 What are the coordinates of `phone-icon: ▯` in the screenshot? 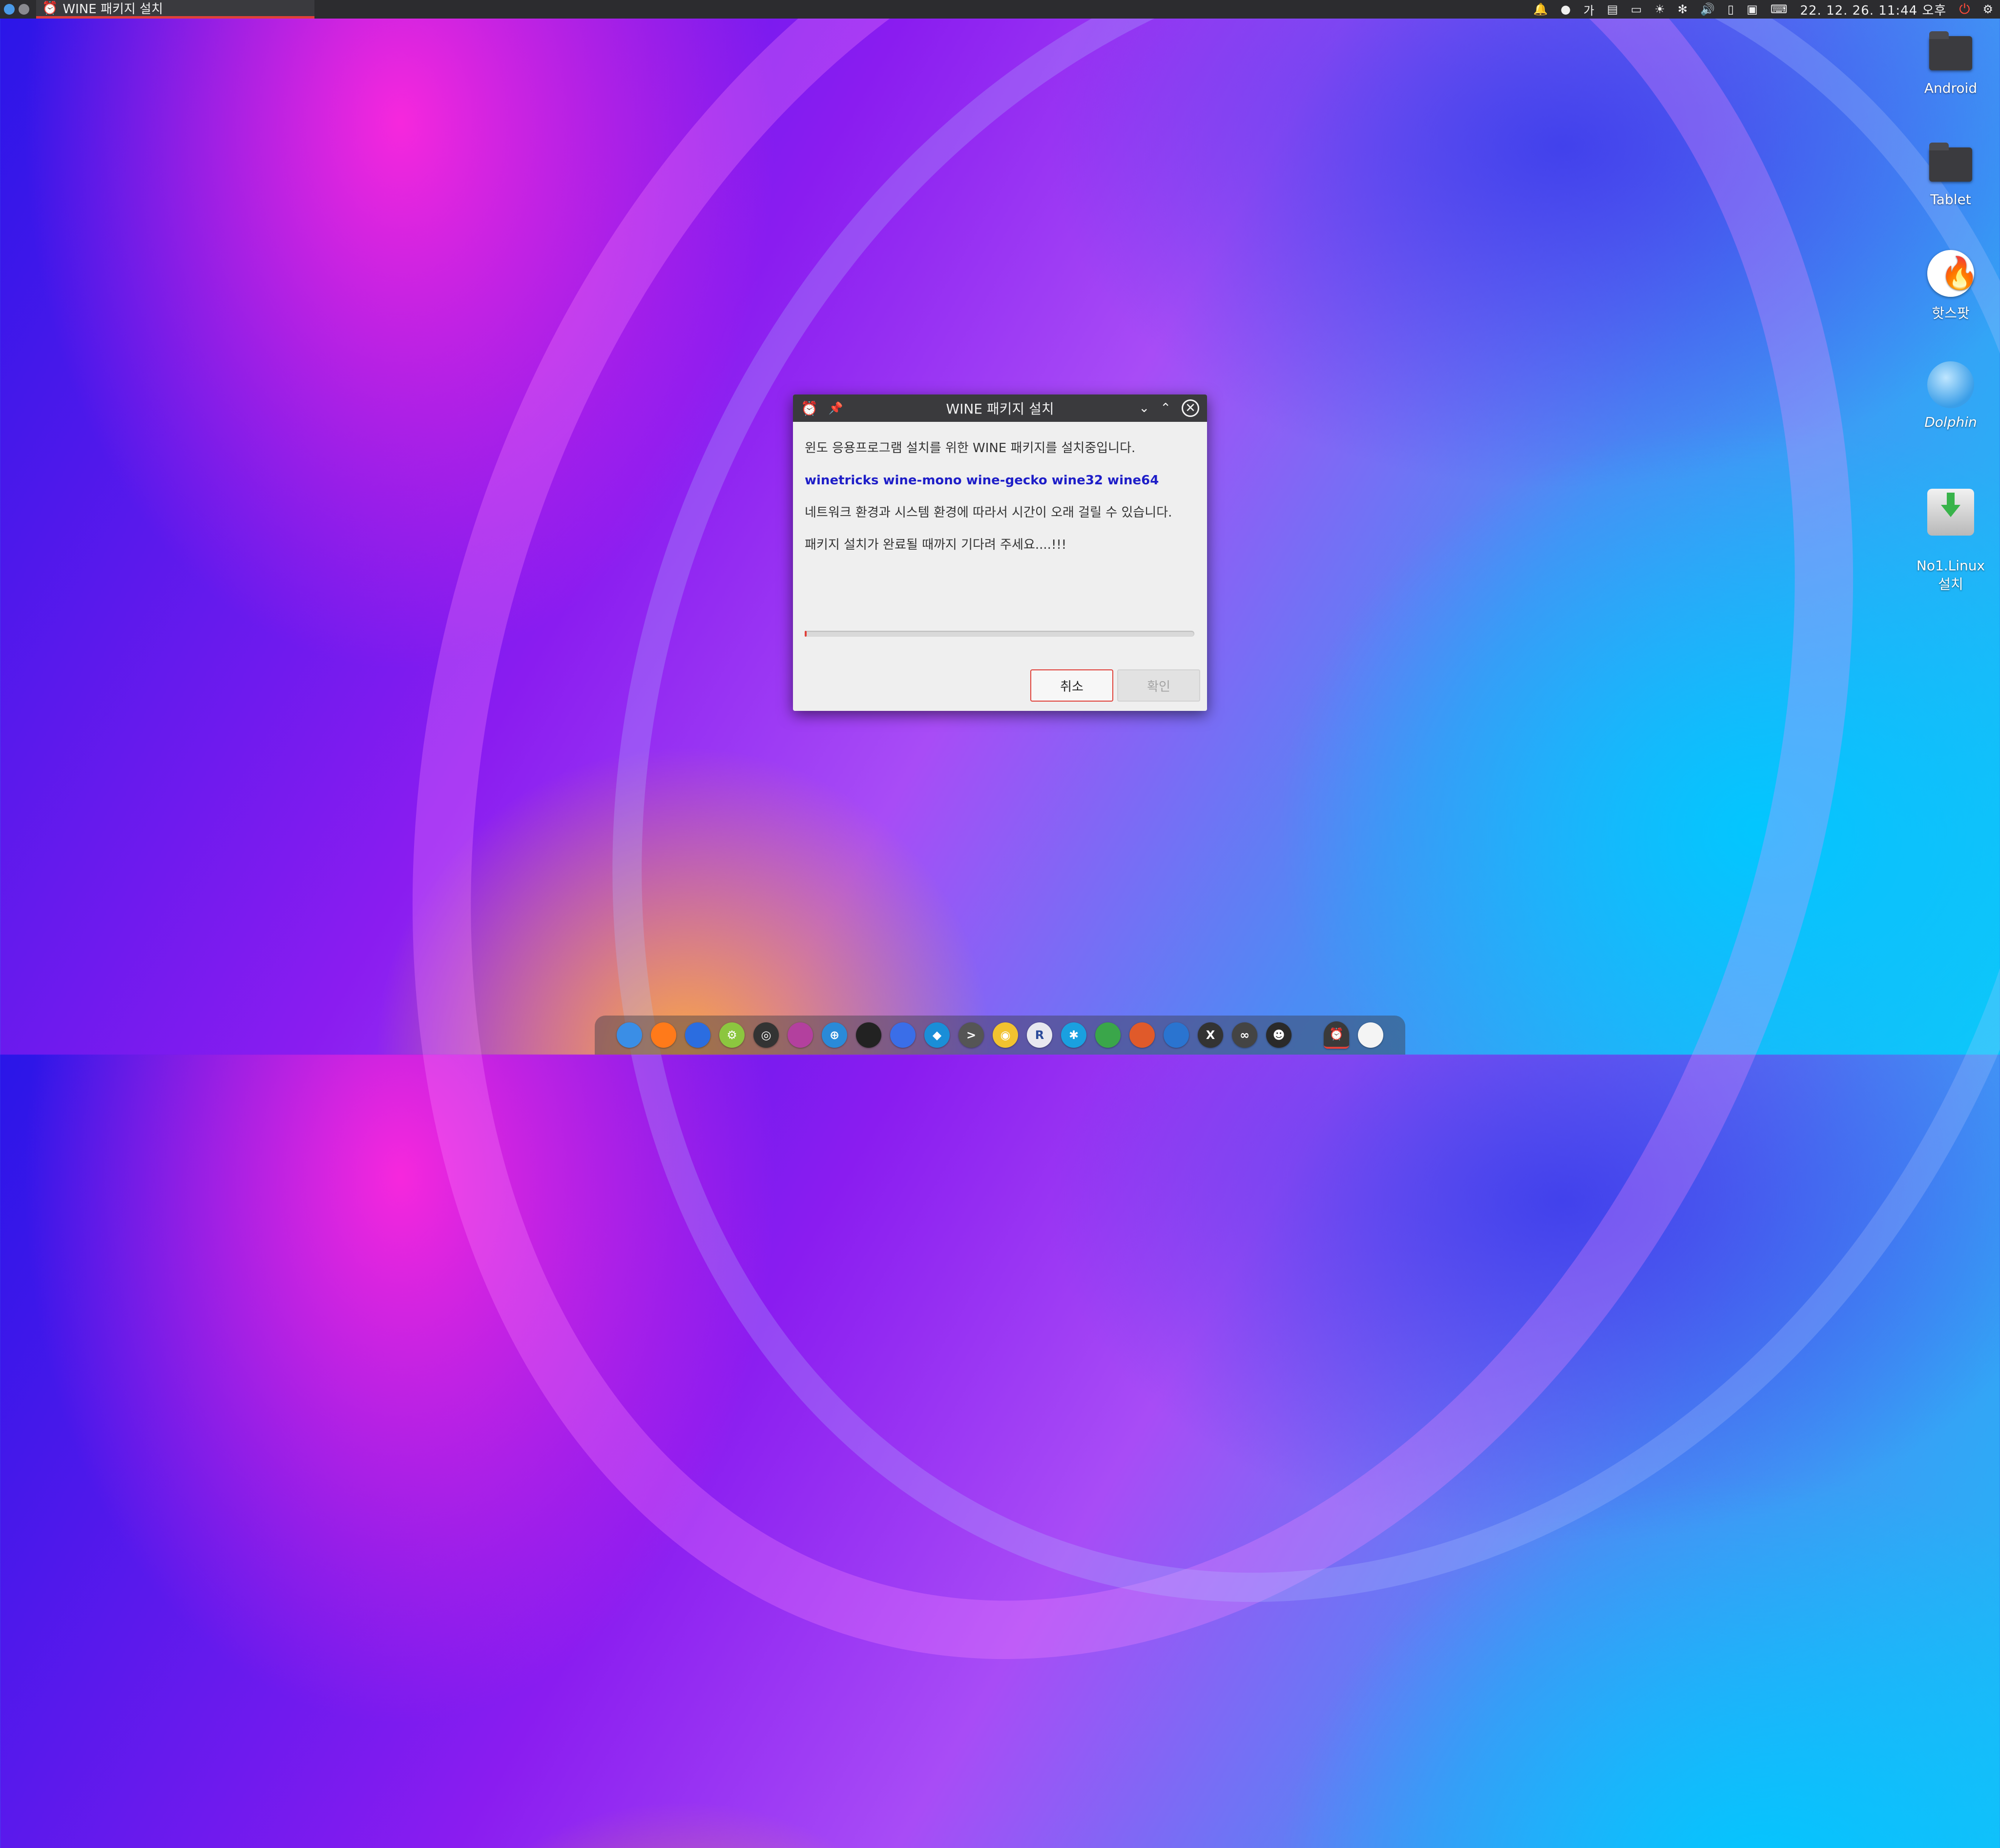 It's located at (1731, 9).